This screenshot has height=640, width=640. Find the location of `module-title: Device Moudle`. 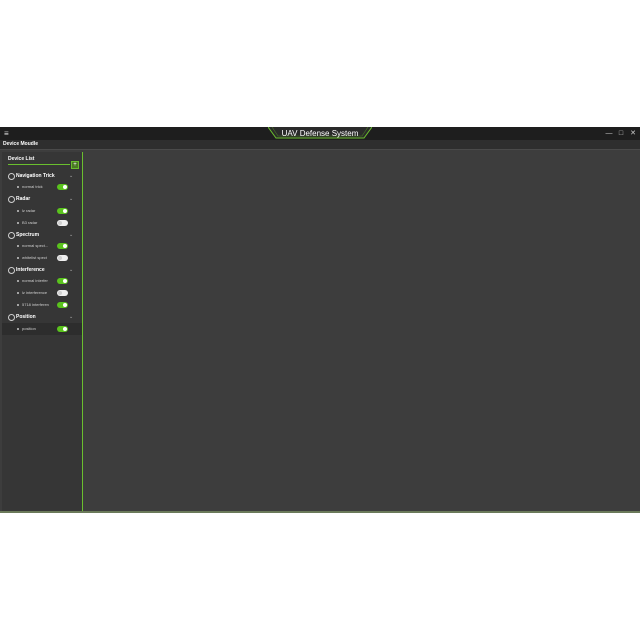

module-title: Device Moudle is located at coordinates (21, 144).